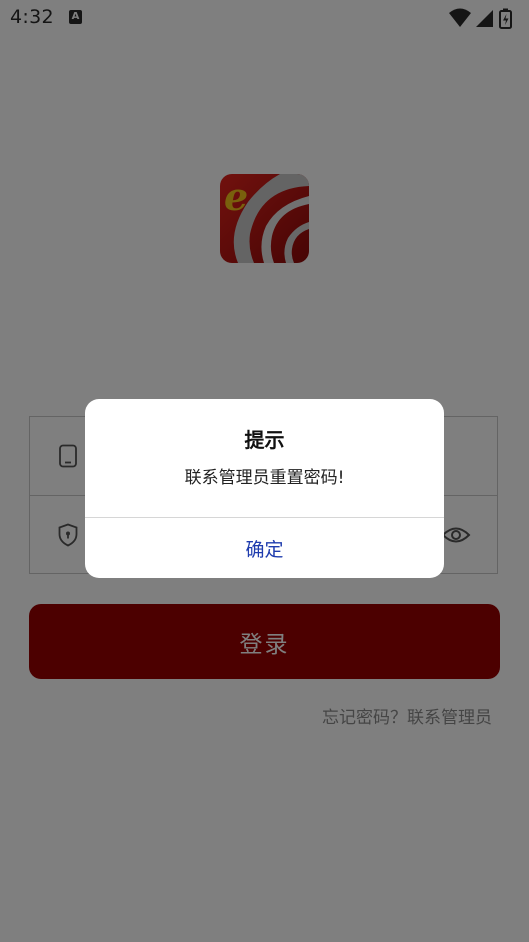  I want to click on dialog-title: 提示, so click(264, 440).